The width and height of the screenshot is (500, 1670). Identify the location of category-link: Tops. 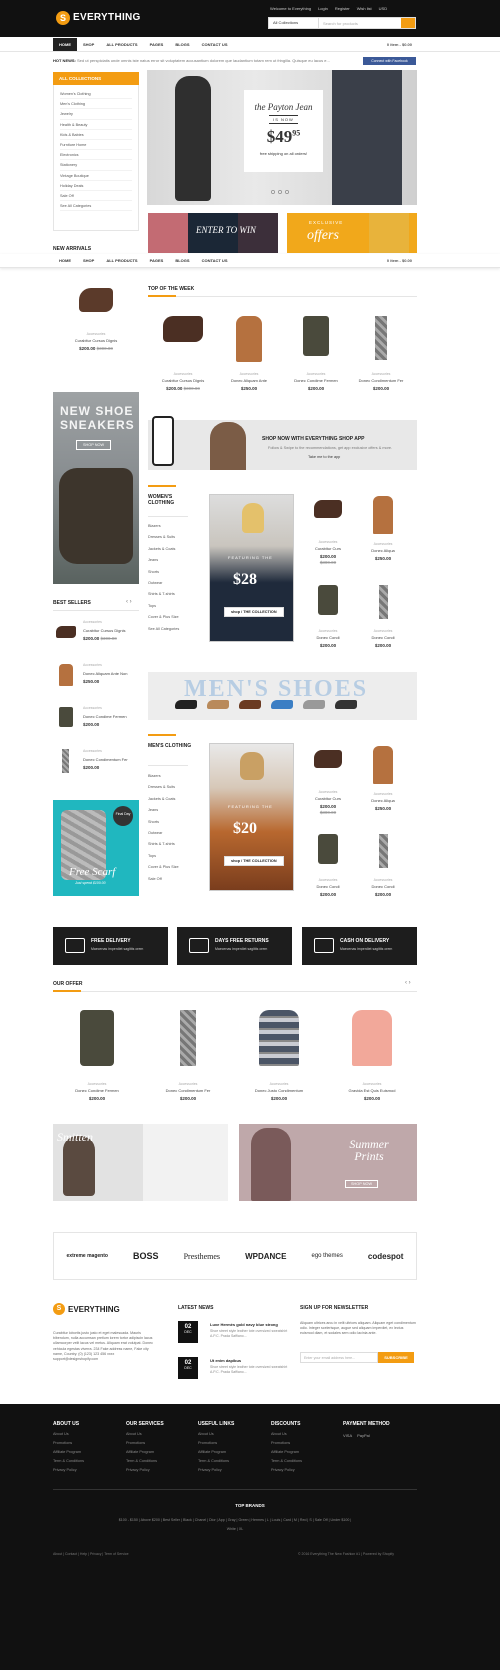
(173, 606).